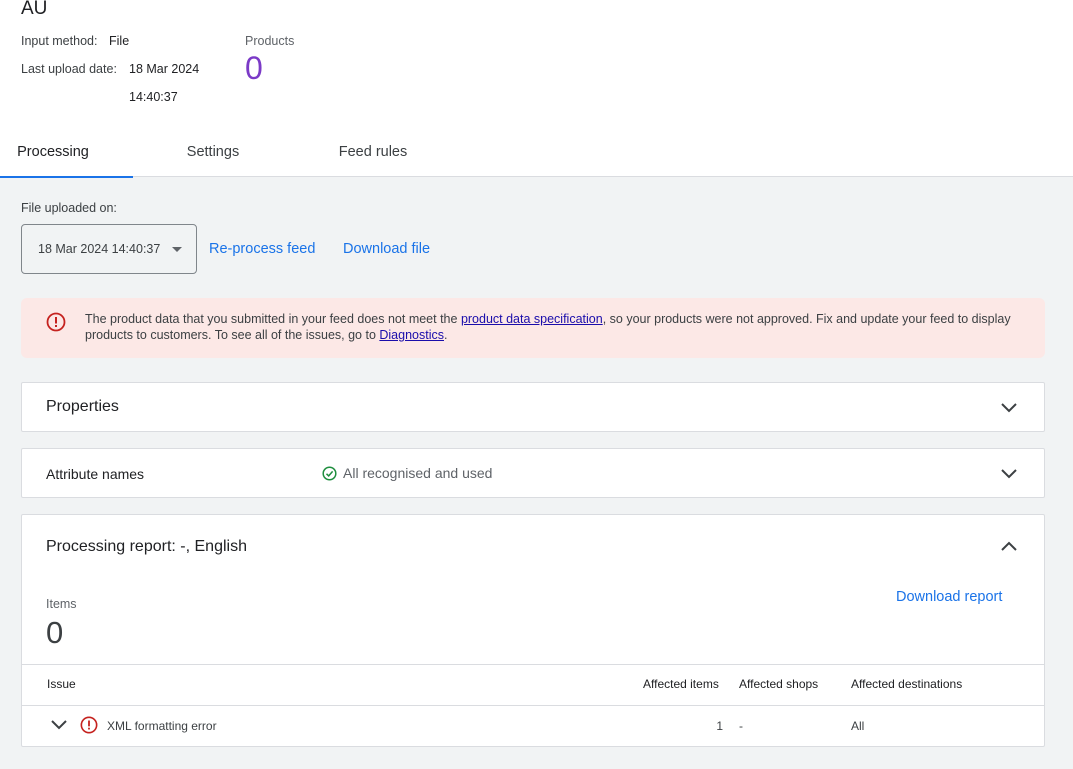  Describe the element at coordinates (61, 684) in the screenshot. I see `column-header-issue: Issue` at that location.